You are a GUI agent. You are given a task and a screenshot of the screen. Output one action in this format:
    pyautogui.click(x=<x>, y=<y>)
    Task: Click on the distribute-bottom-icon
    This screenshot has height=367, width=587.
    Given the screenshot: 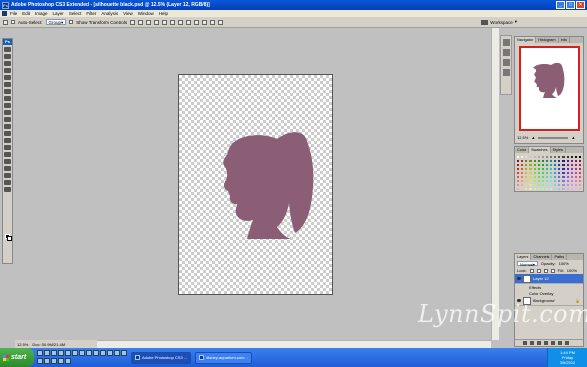 What is the action you would take?
    pyautogui.click(x=197, y=22)
    